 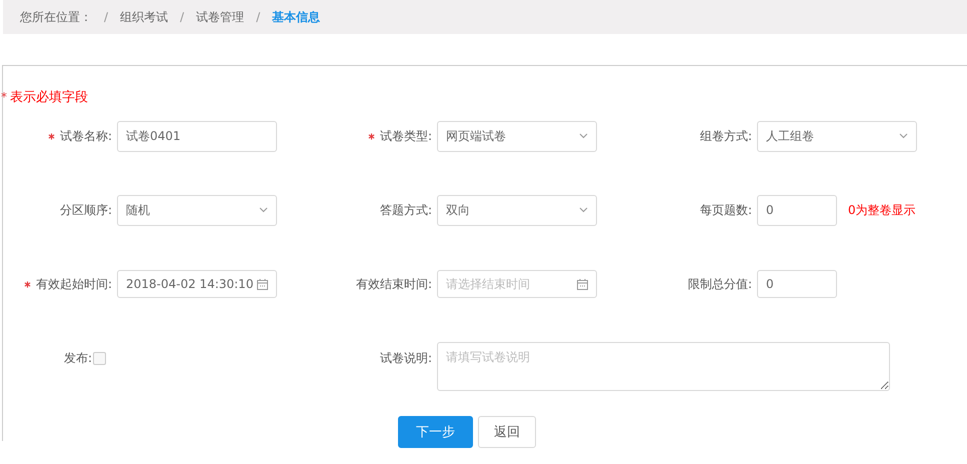 What do you see at coordinates (49, 97) in the screenshot?
I see `required-note: 表示必填字段` at bounding box center [49, 97].